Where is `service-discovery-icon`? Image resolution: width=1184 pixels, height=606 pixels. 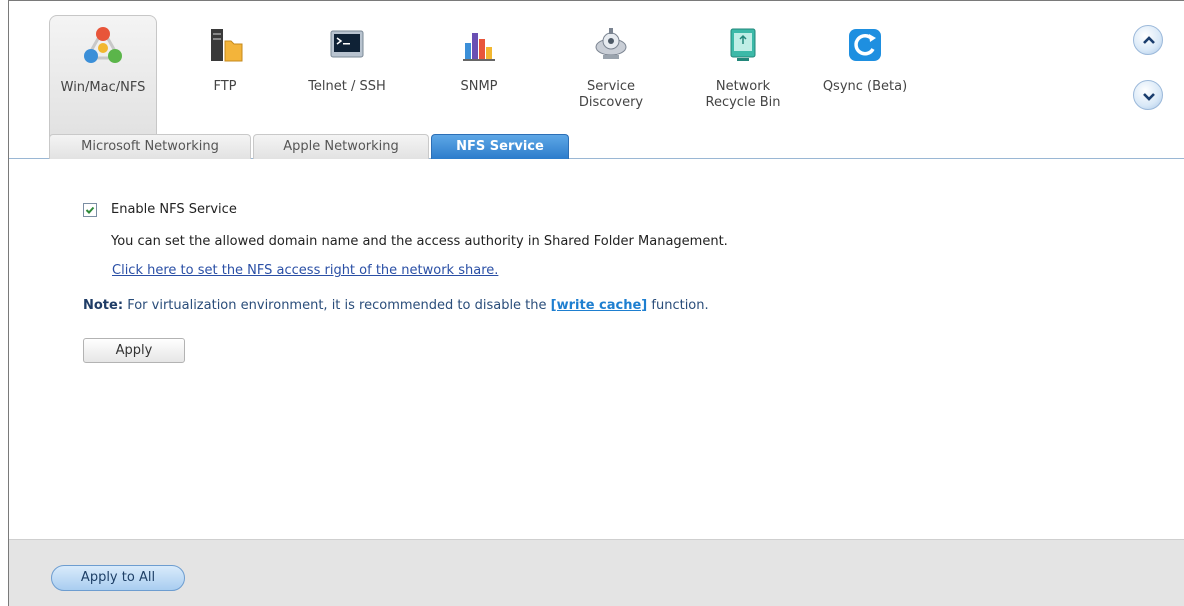 service-discovery-icon is located at coordinates (611, 43).